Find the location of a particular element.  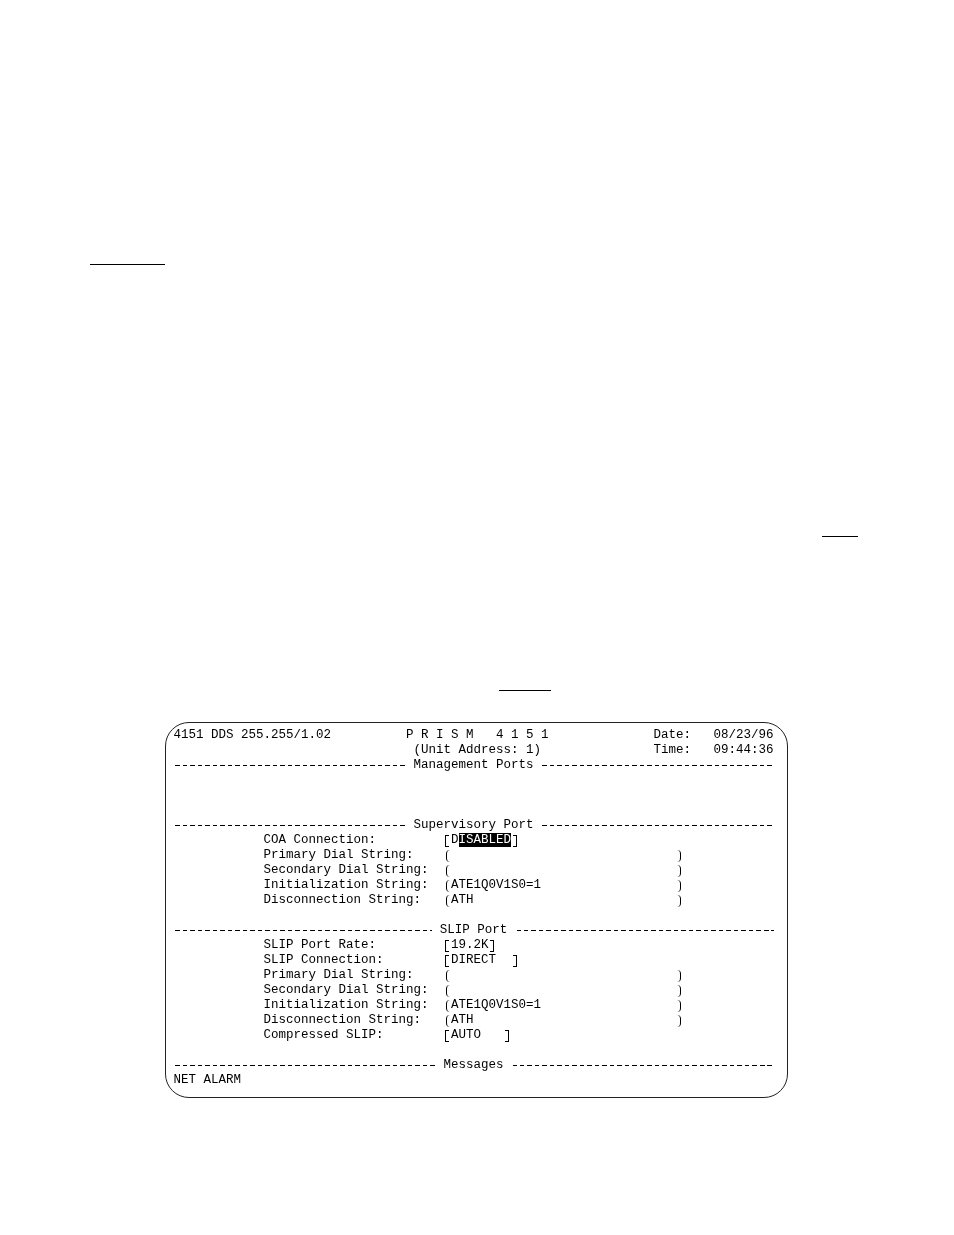

field-label: SLIP Connection: is located at coordinates (323, 960).